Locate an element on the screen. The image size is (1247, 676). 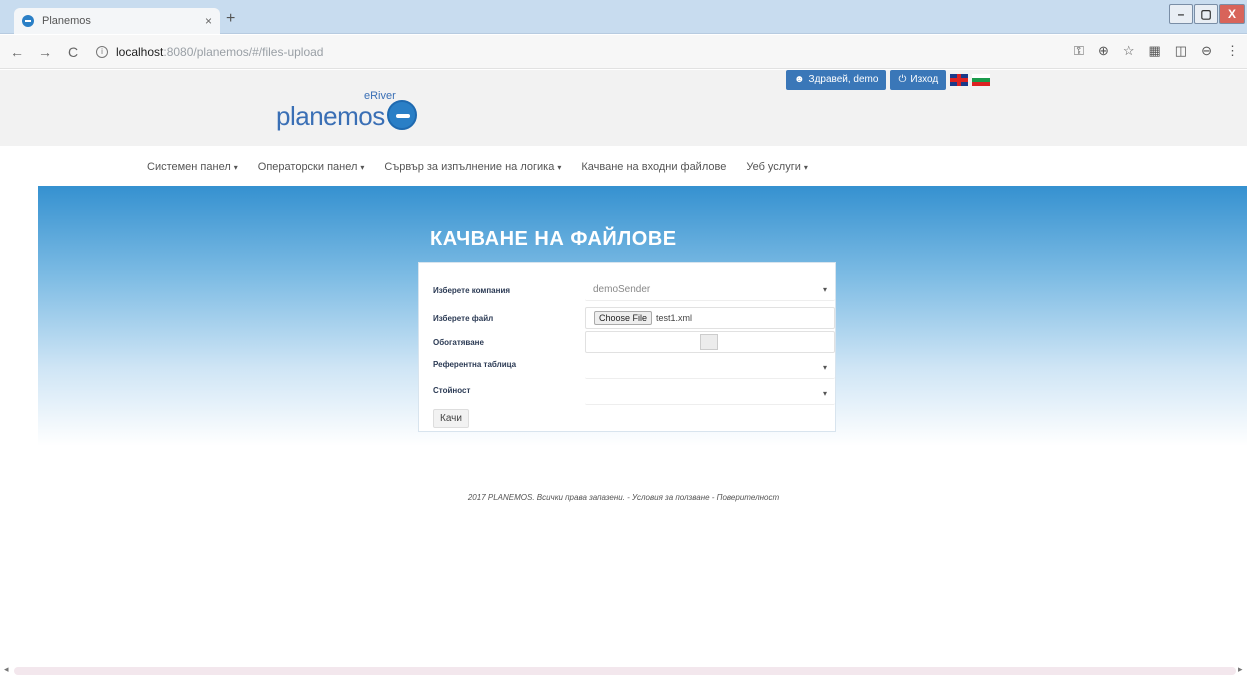
menu-item-label: Системен панел is located at coordinates (189, 167).